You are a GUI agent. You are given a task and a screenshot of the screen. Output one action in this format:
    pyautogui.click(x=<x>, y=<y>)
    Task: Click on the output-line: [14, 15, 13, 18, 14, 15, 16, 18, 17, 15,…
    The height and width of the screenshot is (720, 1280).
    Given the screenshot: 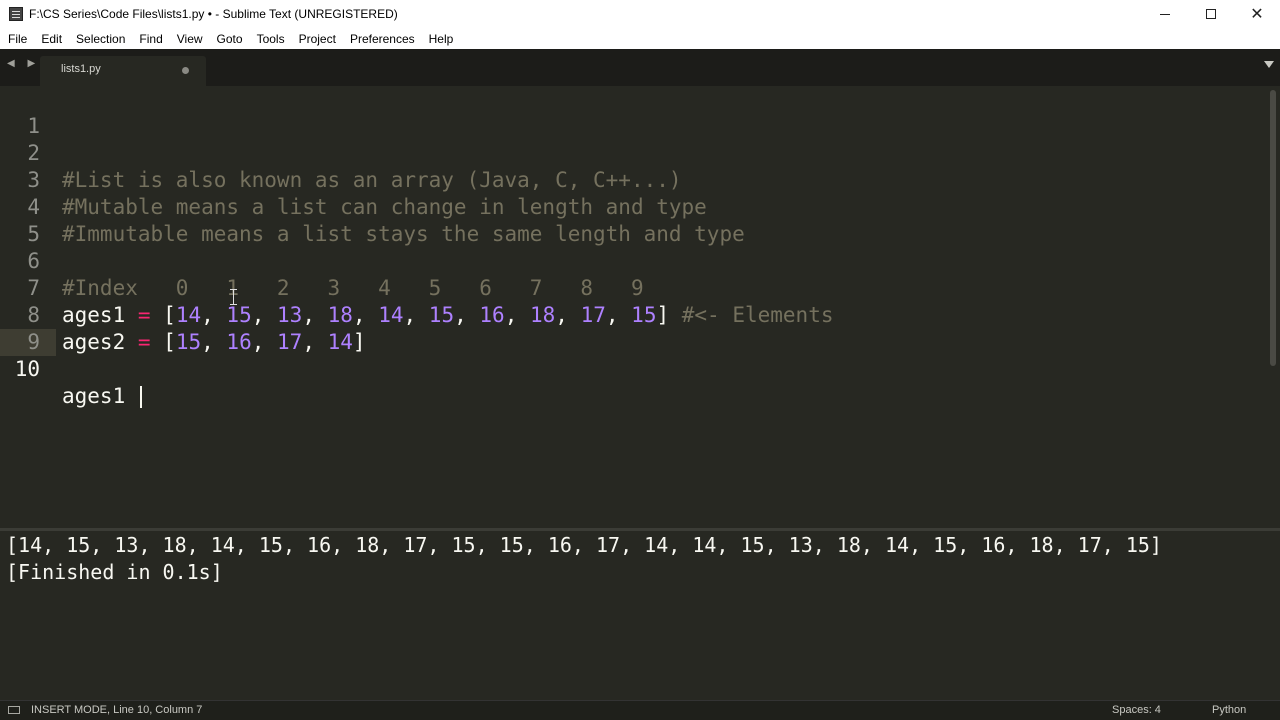 What is the action you would take?
    pyautogui.click(x=584, y=545)
    